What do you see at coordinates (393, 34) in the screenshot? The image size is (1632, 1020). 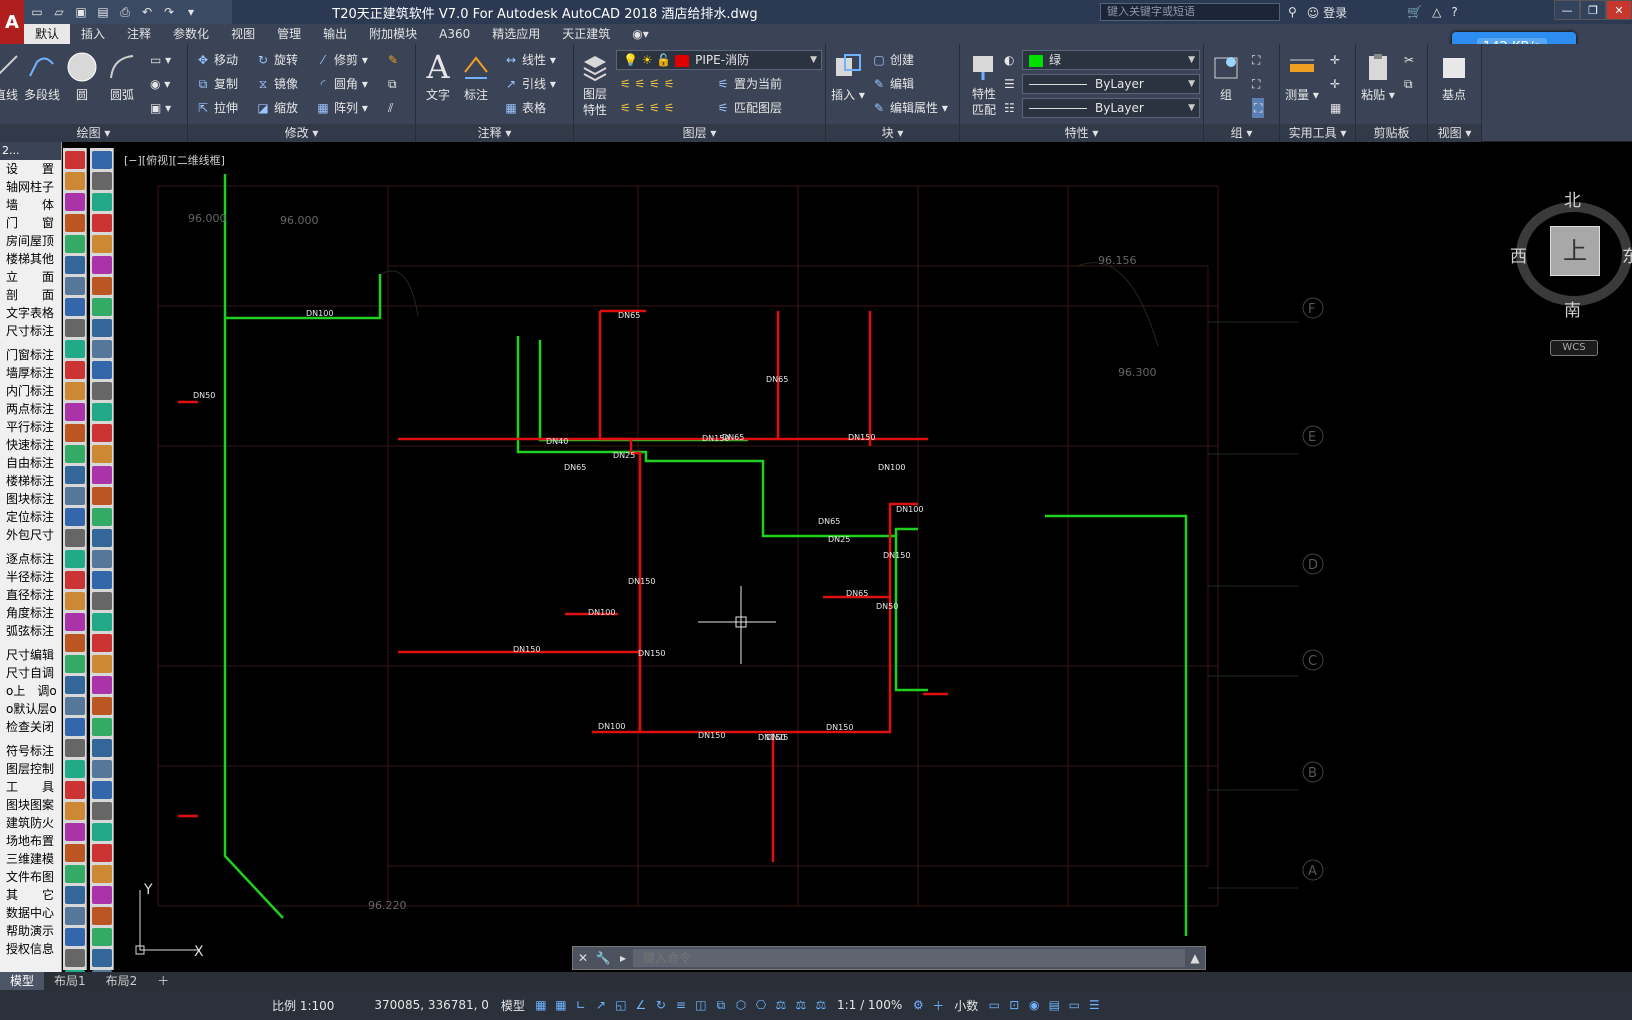 I see `tab-addins: 附加模块` at bounding box center [393, 34].